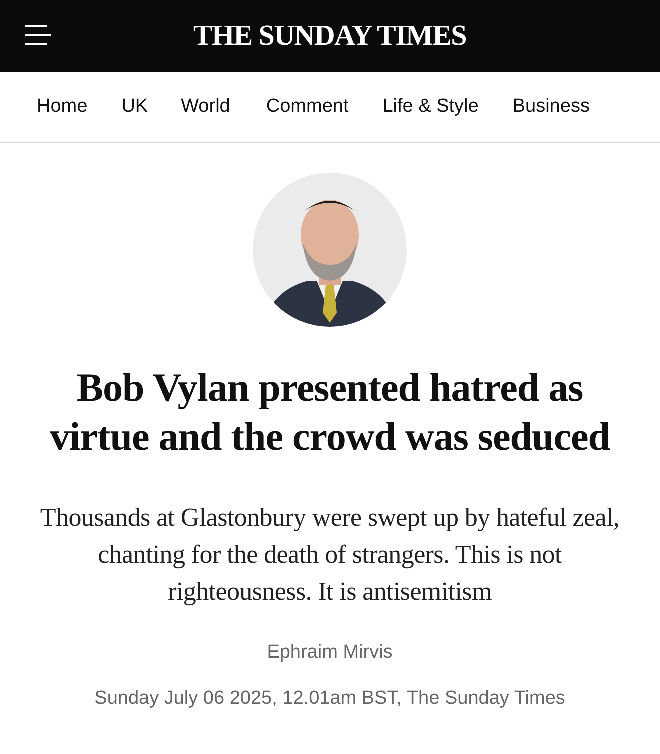 Image resolution: width=660 pixels, height=754 pixels. I want to click on nav-link: UK, so click(135, 107).